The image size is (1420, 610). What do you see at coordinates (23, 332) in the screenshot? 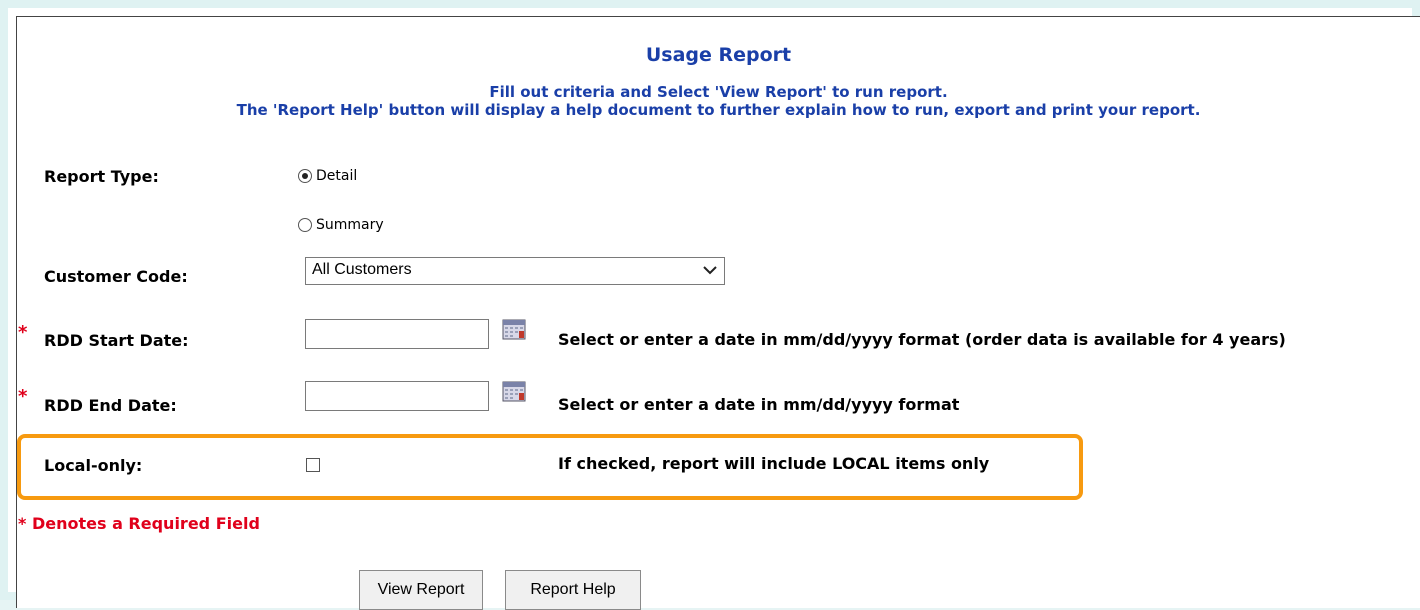
I see `required-marker-start: *` at bounding box center [23, 332].